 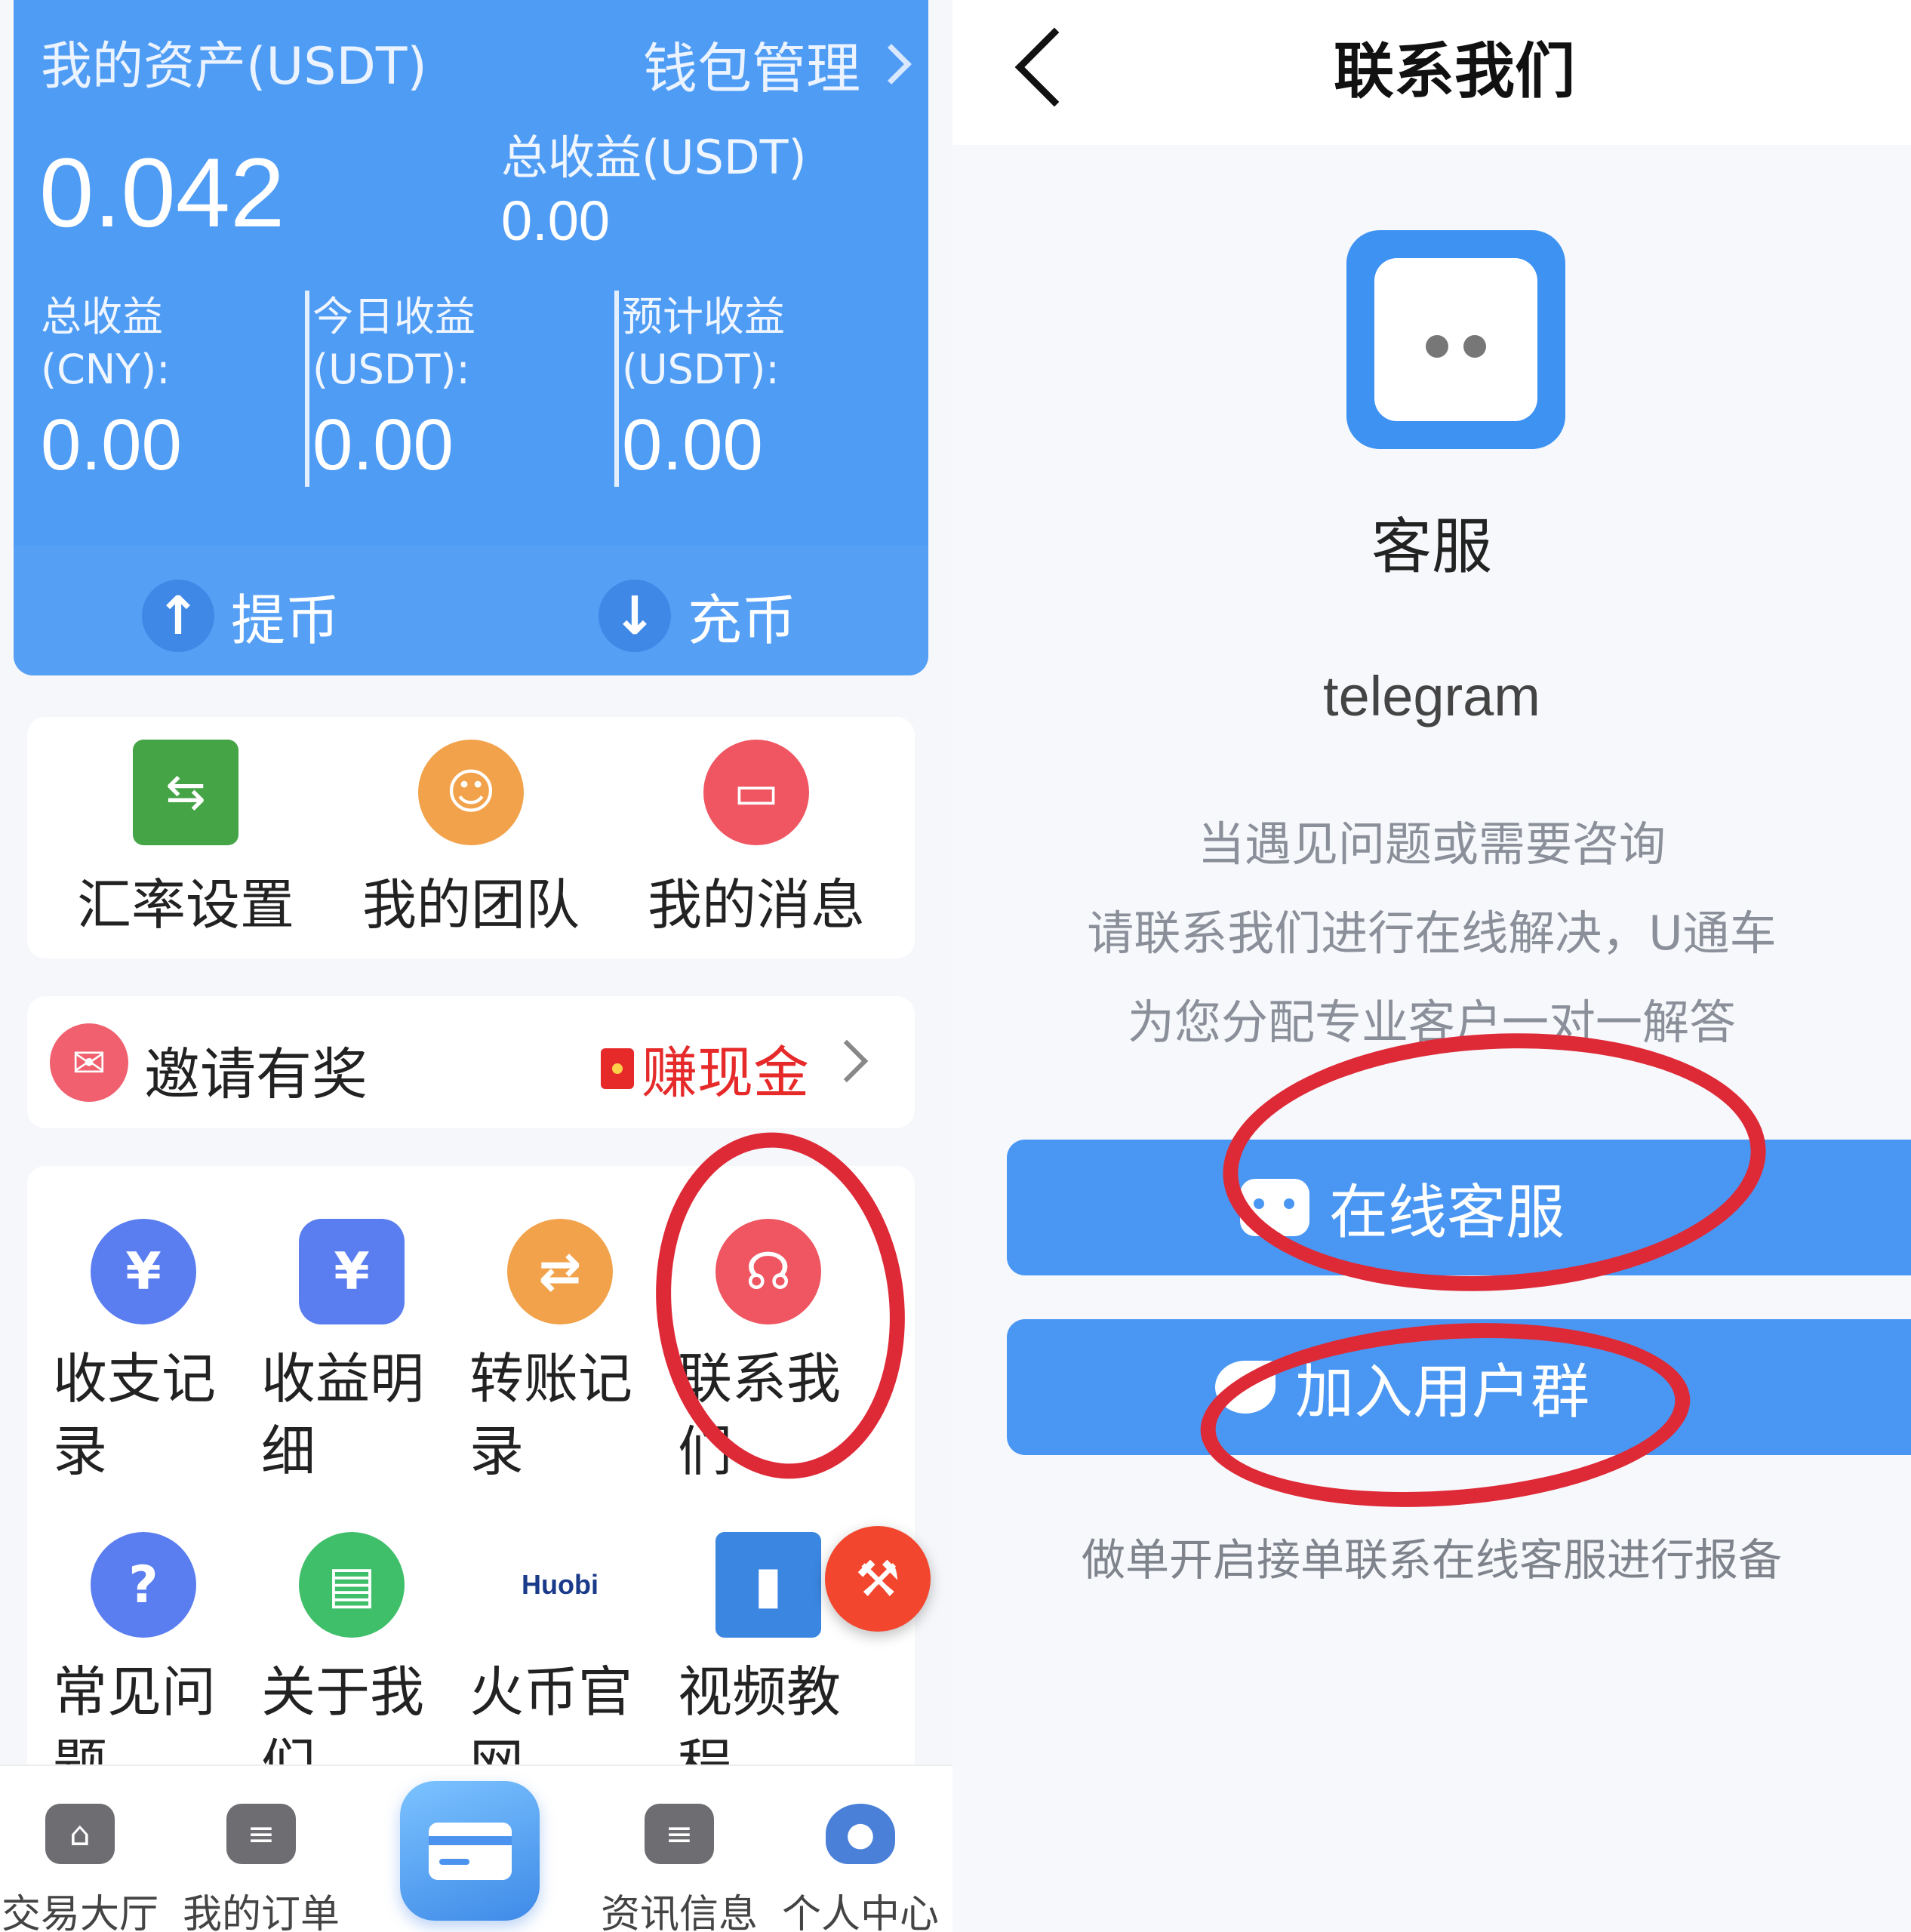 What do you see at coordinates (151, 1666) in the screenshot?
I see `grid-faq: ? 常见问题` at bounding box center [151, 1666].